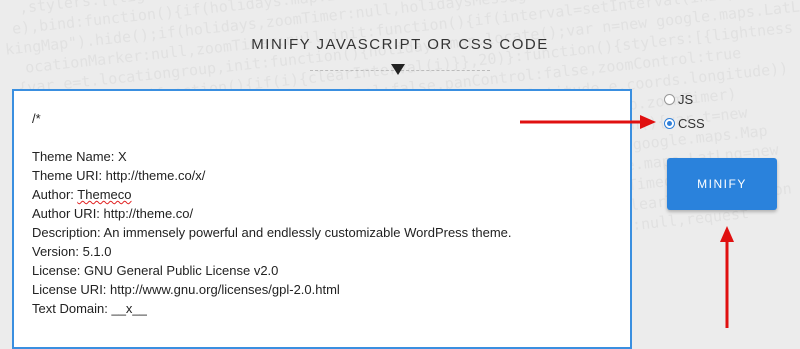 The height and width of the screenshot is (349, 800). I want to click on annotation-arrow-up-icon, so click(727, 277).